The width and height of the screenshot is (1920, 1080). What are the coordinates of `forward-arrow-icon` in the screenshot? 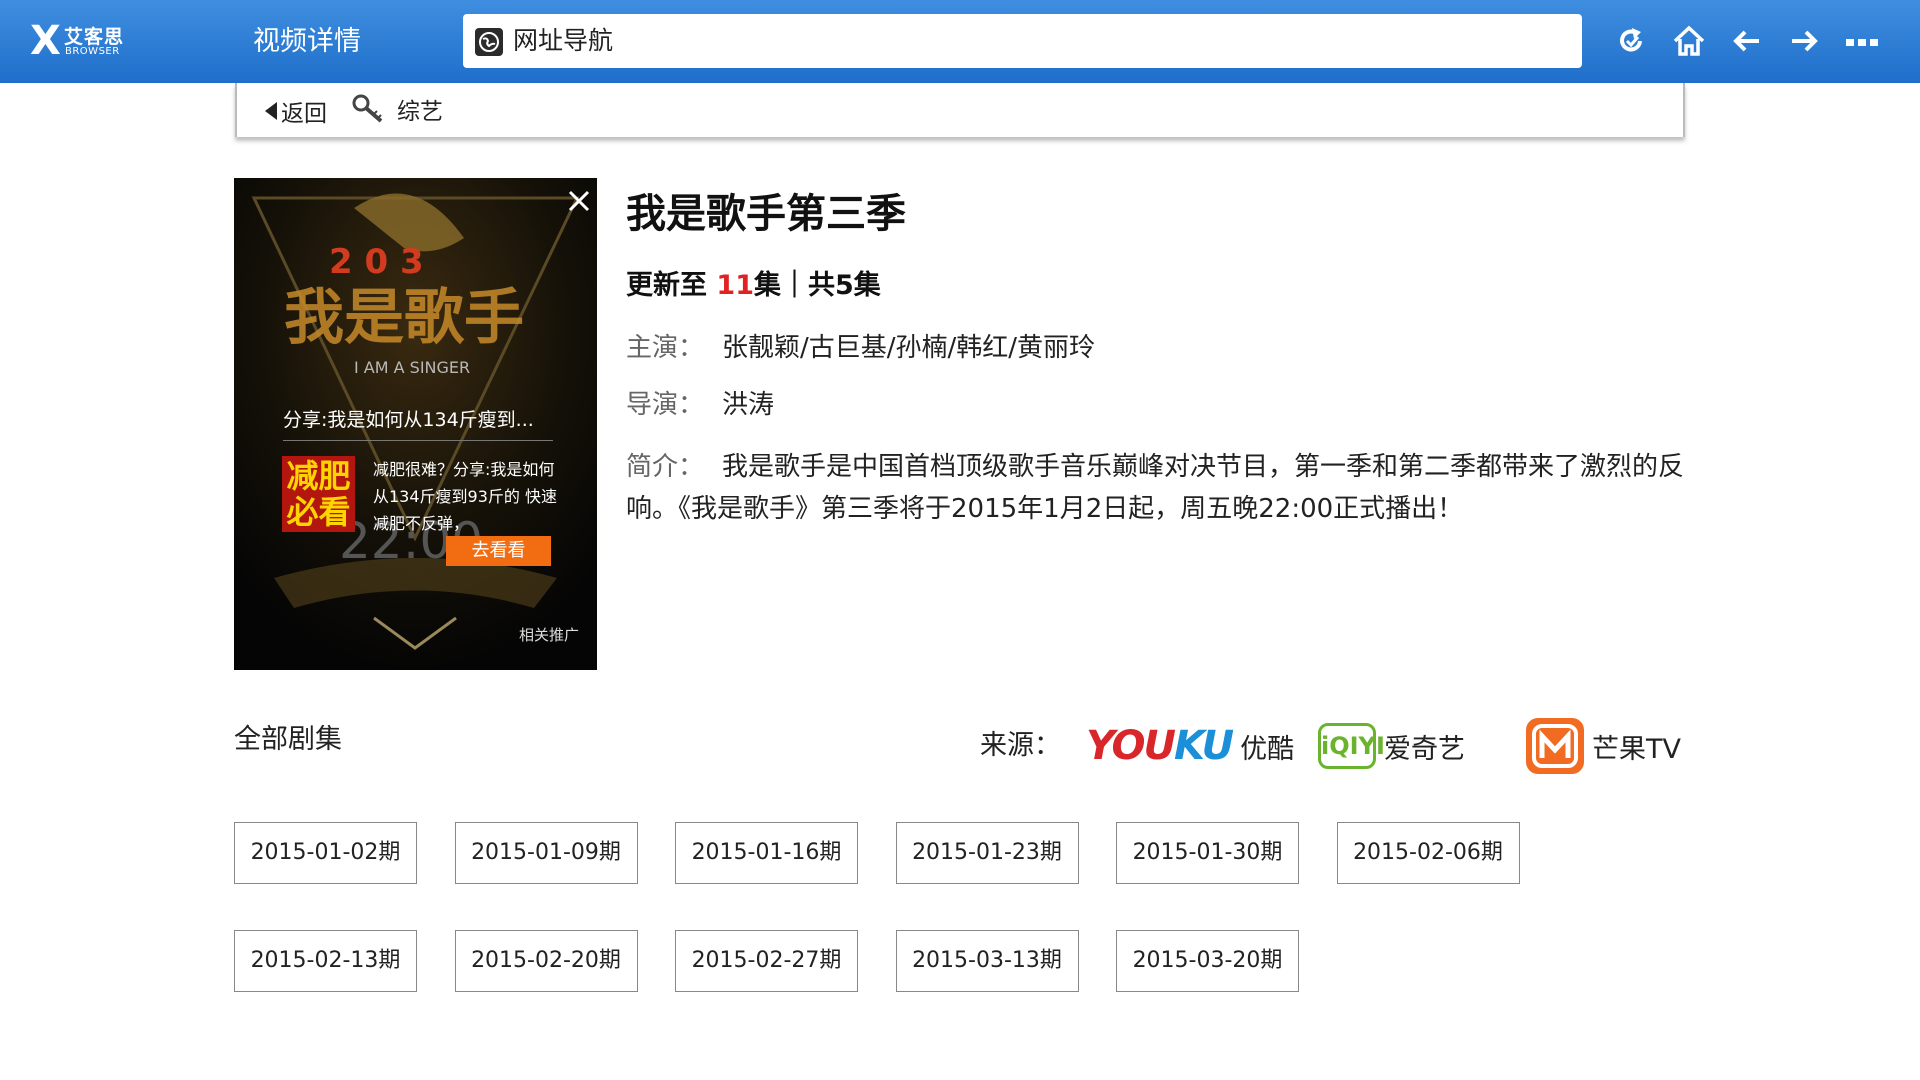 It's located at (1804, 41).